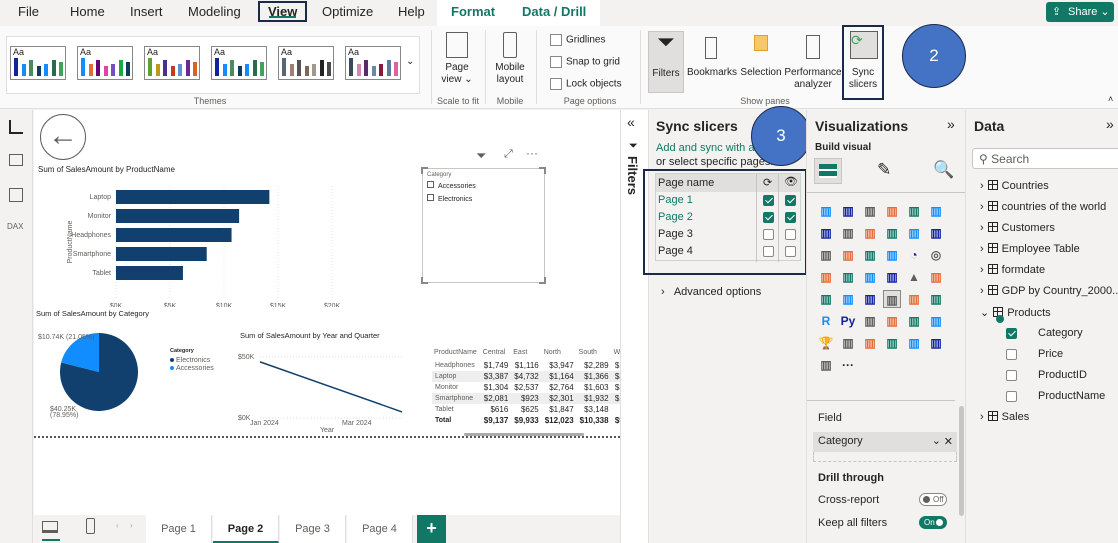 This screenshot has height=543, width=1118. I want to click on map-visual-icon: ▥, so click(848, 277).